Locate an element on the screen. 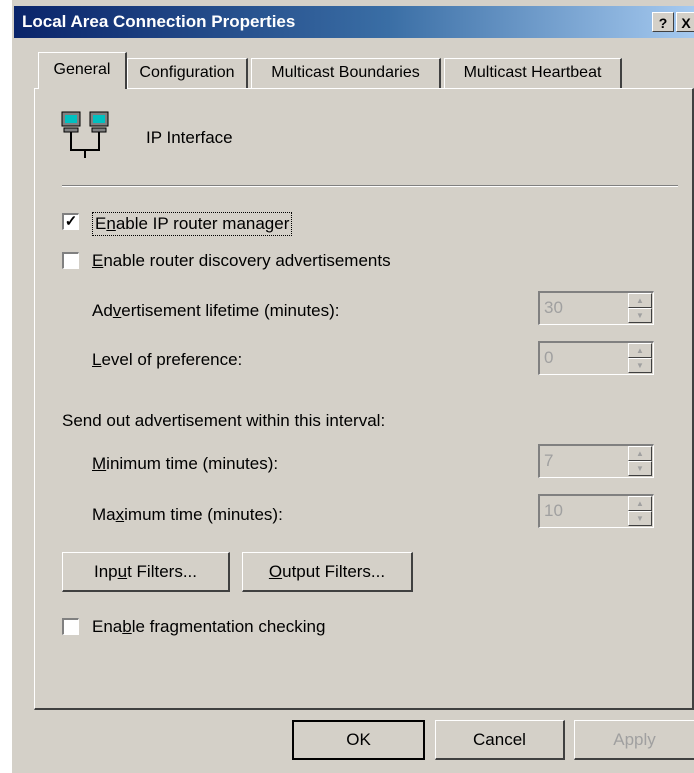 The image size is (694, 773). window-title: Local Area Connection Properties is located at coordinates (159, 21).